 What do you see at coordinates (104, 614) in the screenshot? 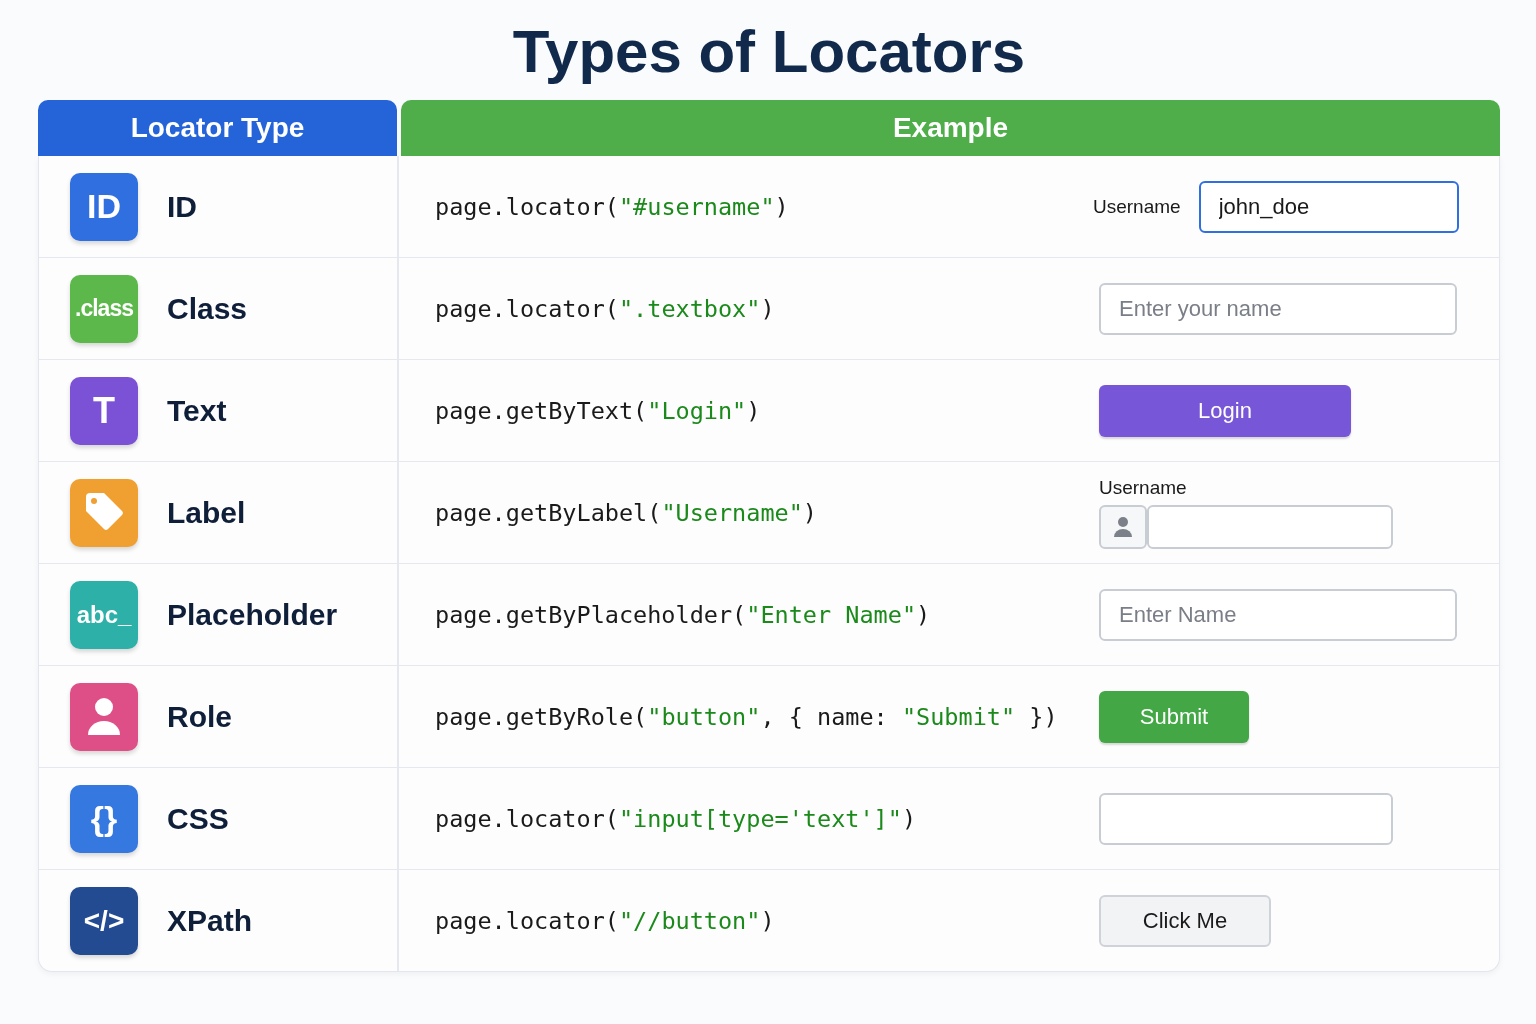
I see `badge-icon: abc_` at bounding box center [104, 614].